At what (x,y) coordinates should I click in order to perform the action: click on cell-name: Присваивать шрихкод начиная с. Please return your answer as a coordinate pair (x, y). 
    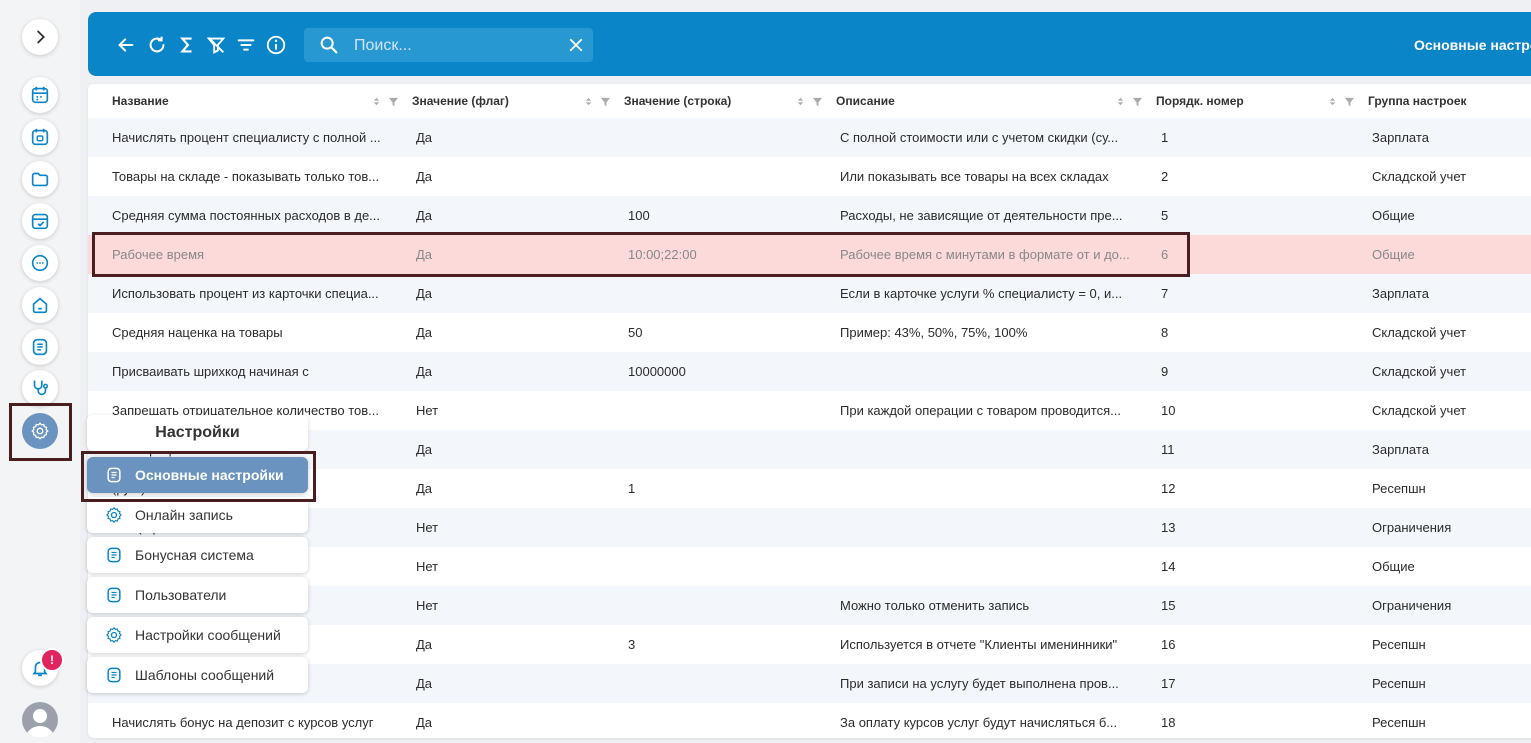
    Looking at the image, I should click on (210, 371).